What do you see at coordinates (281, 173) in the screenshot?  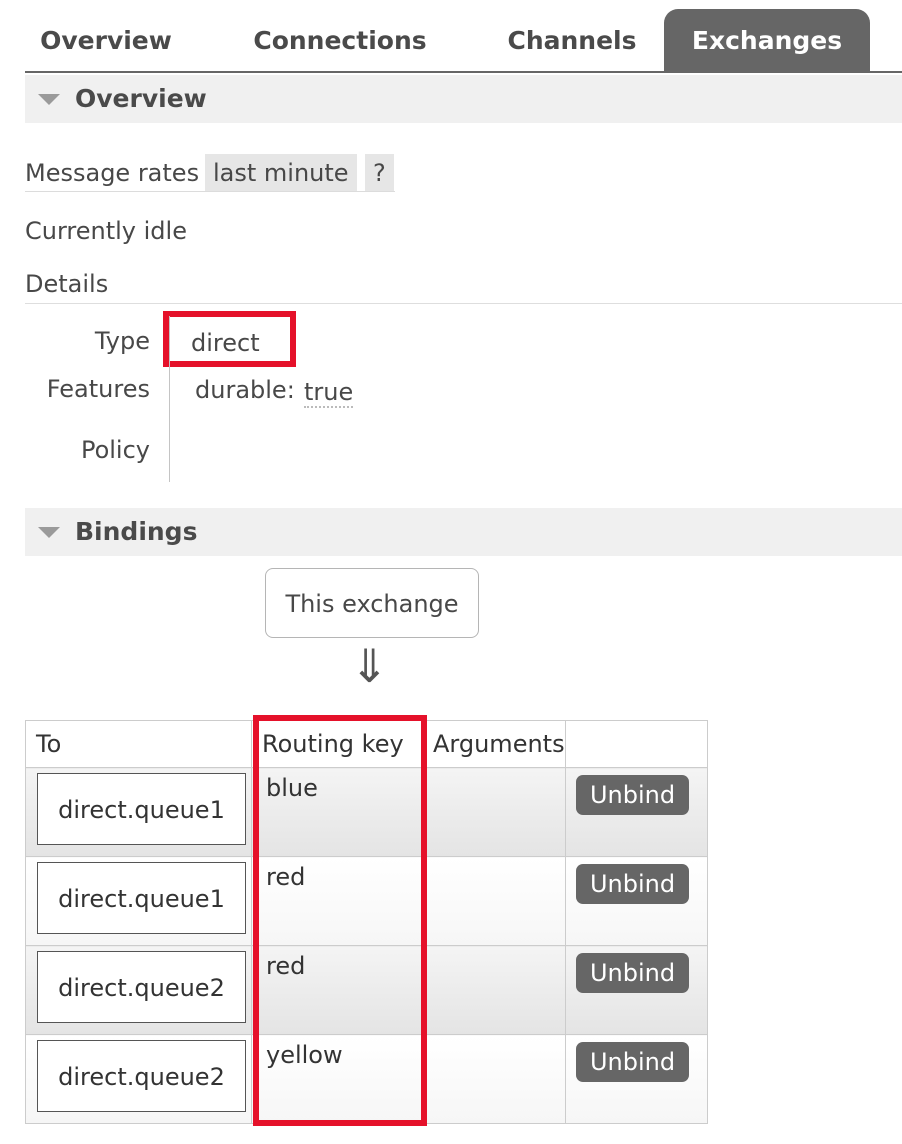 I see `message-rates-range-toggle: last minute` at bounding box center [281, 173].